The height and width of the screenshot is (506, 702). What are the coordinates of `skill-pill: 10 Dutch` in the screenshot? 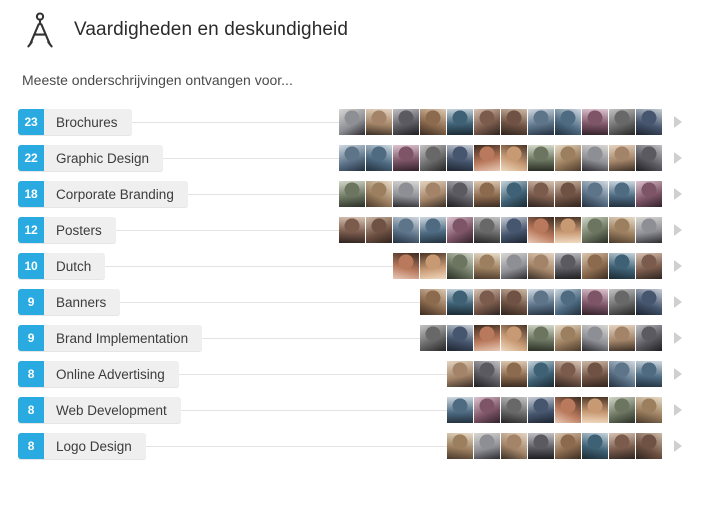 It's located at (62, 266).